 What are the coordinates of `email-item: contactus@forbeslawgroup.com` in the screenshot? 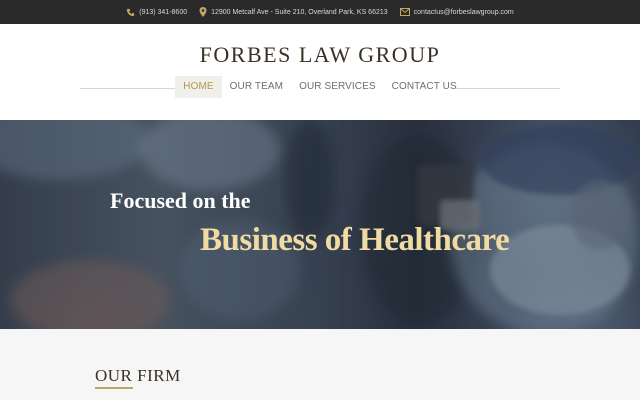 It's located at (456, 12).